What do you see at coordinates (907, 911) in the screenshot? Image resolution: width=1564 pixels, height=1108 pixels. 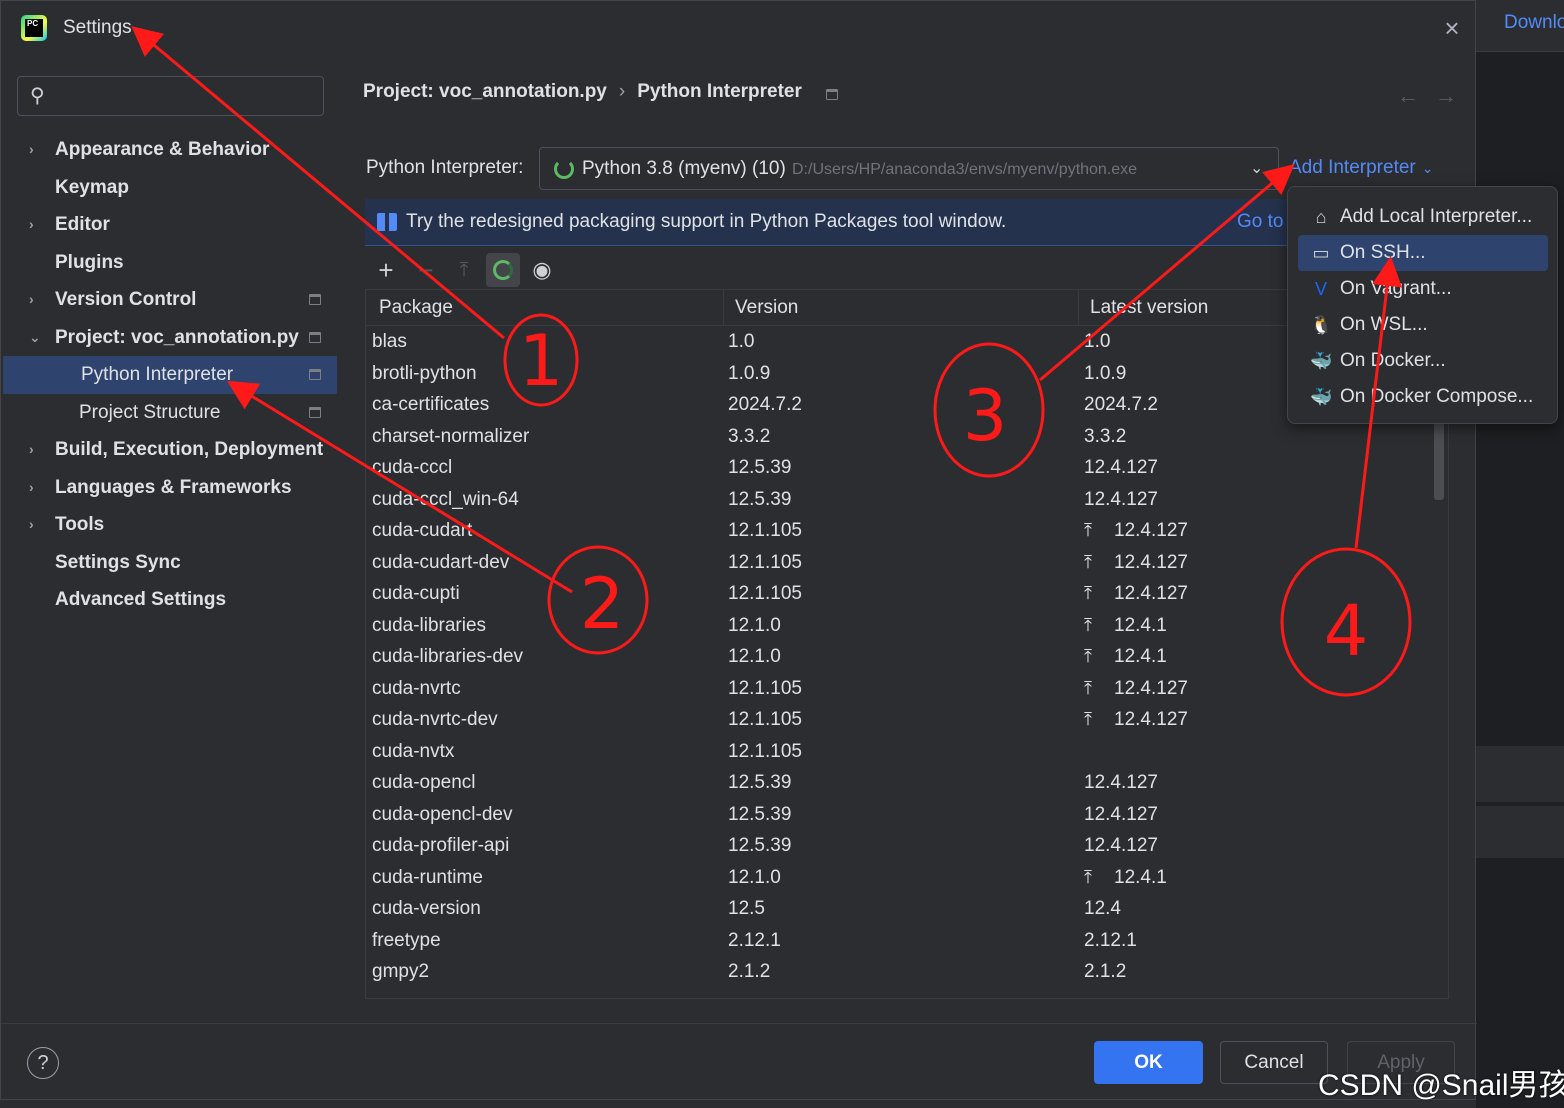 I see `table-row: cuda-version 12.5 12.4` at bounding box center [907, 911].